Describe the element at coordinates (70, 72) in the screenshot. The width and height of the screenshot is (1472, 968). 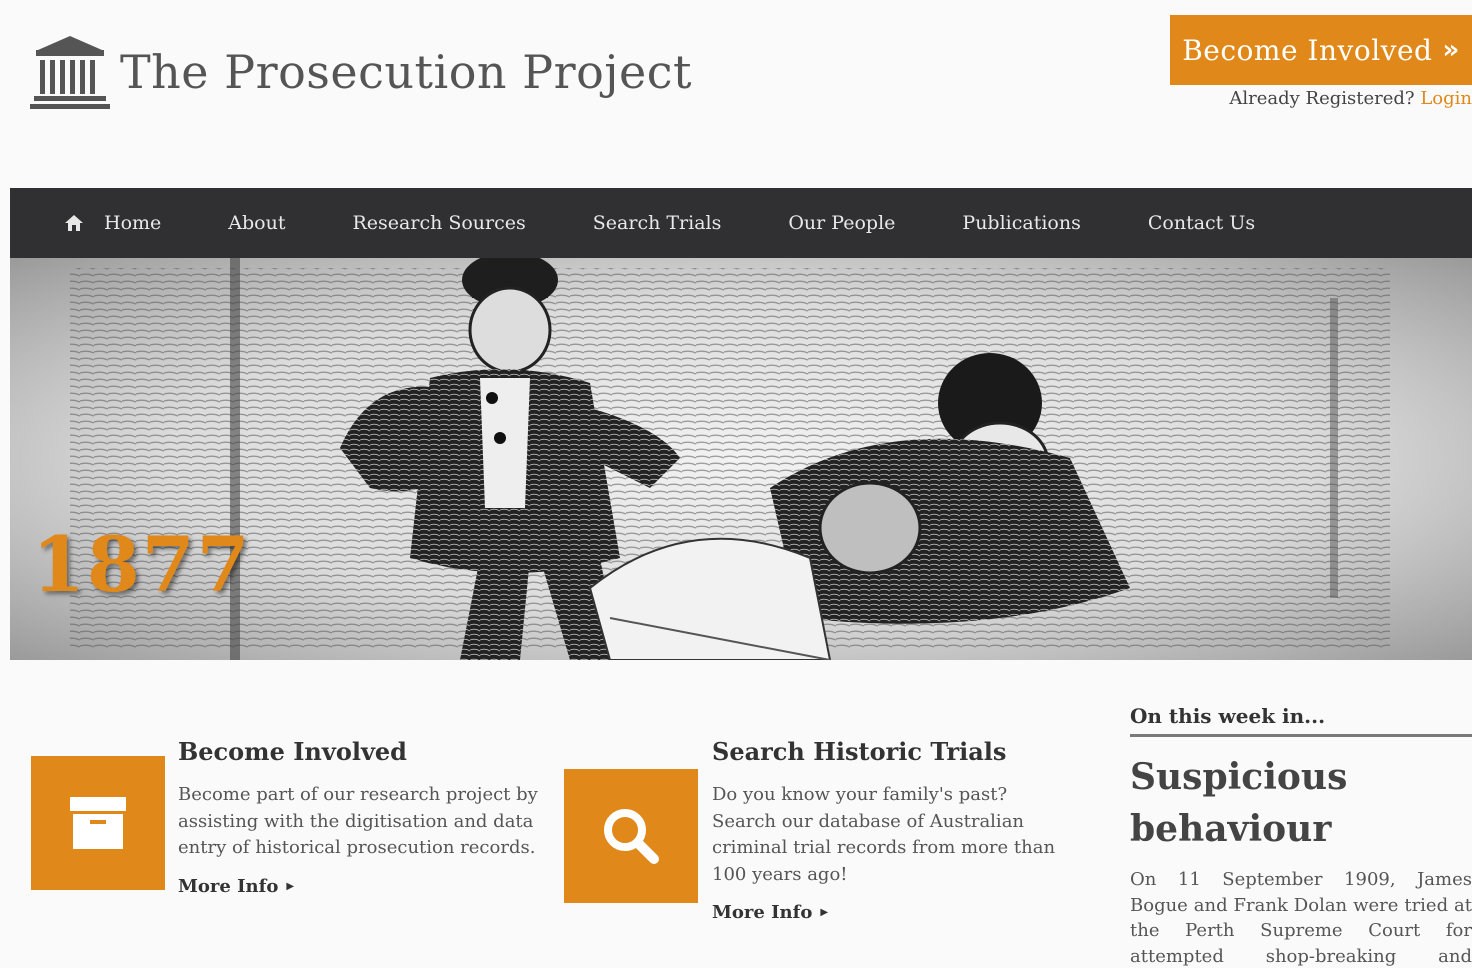
I see `courthouse-icon` at that location.